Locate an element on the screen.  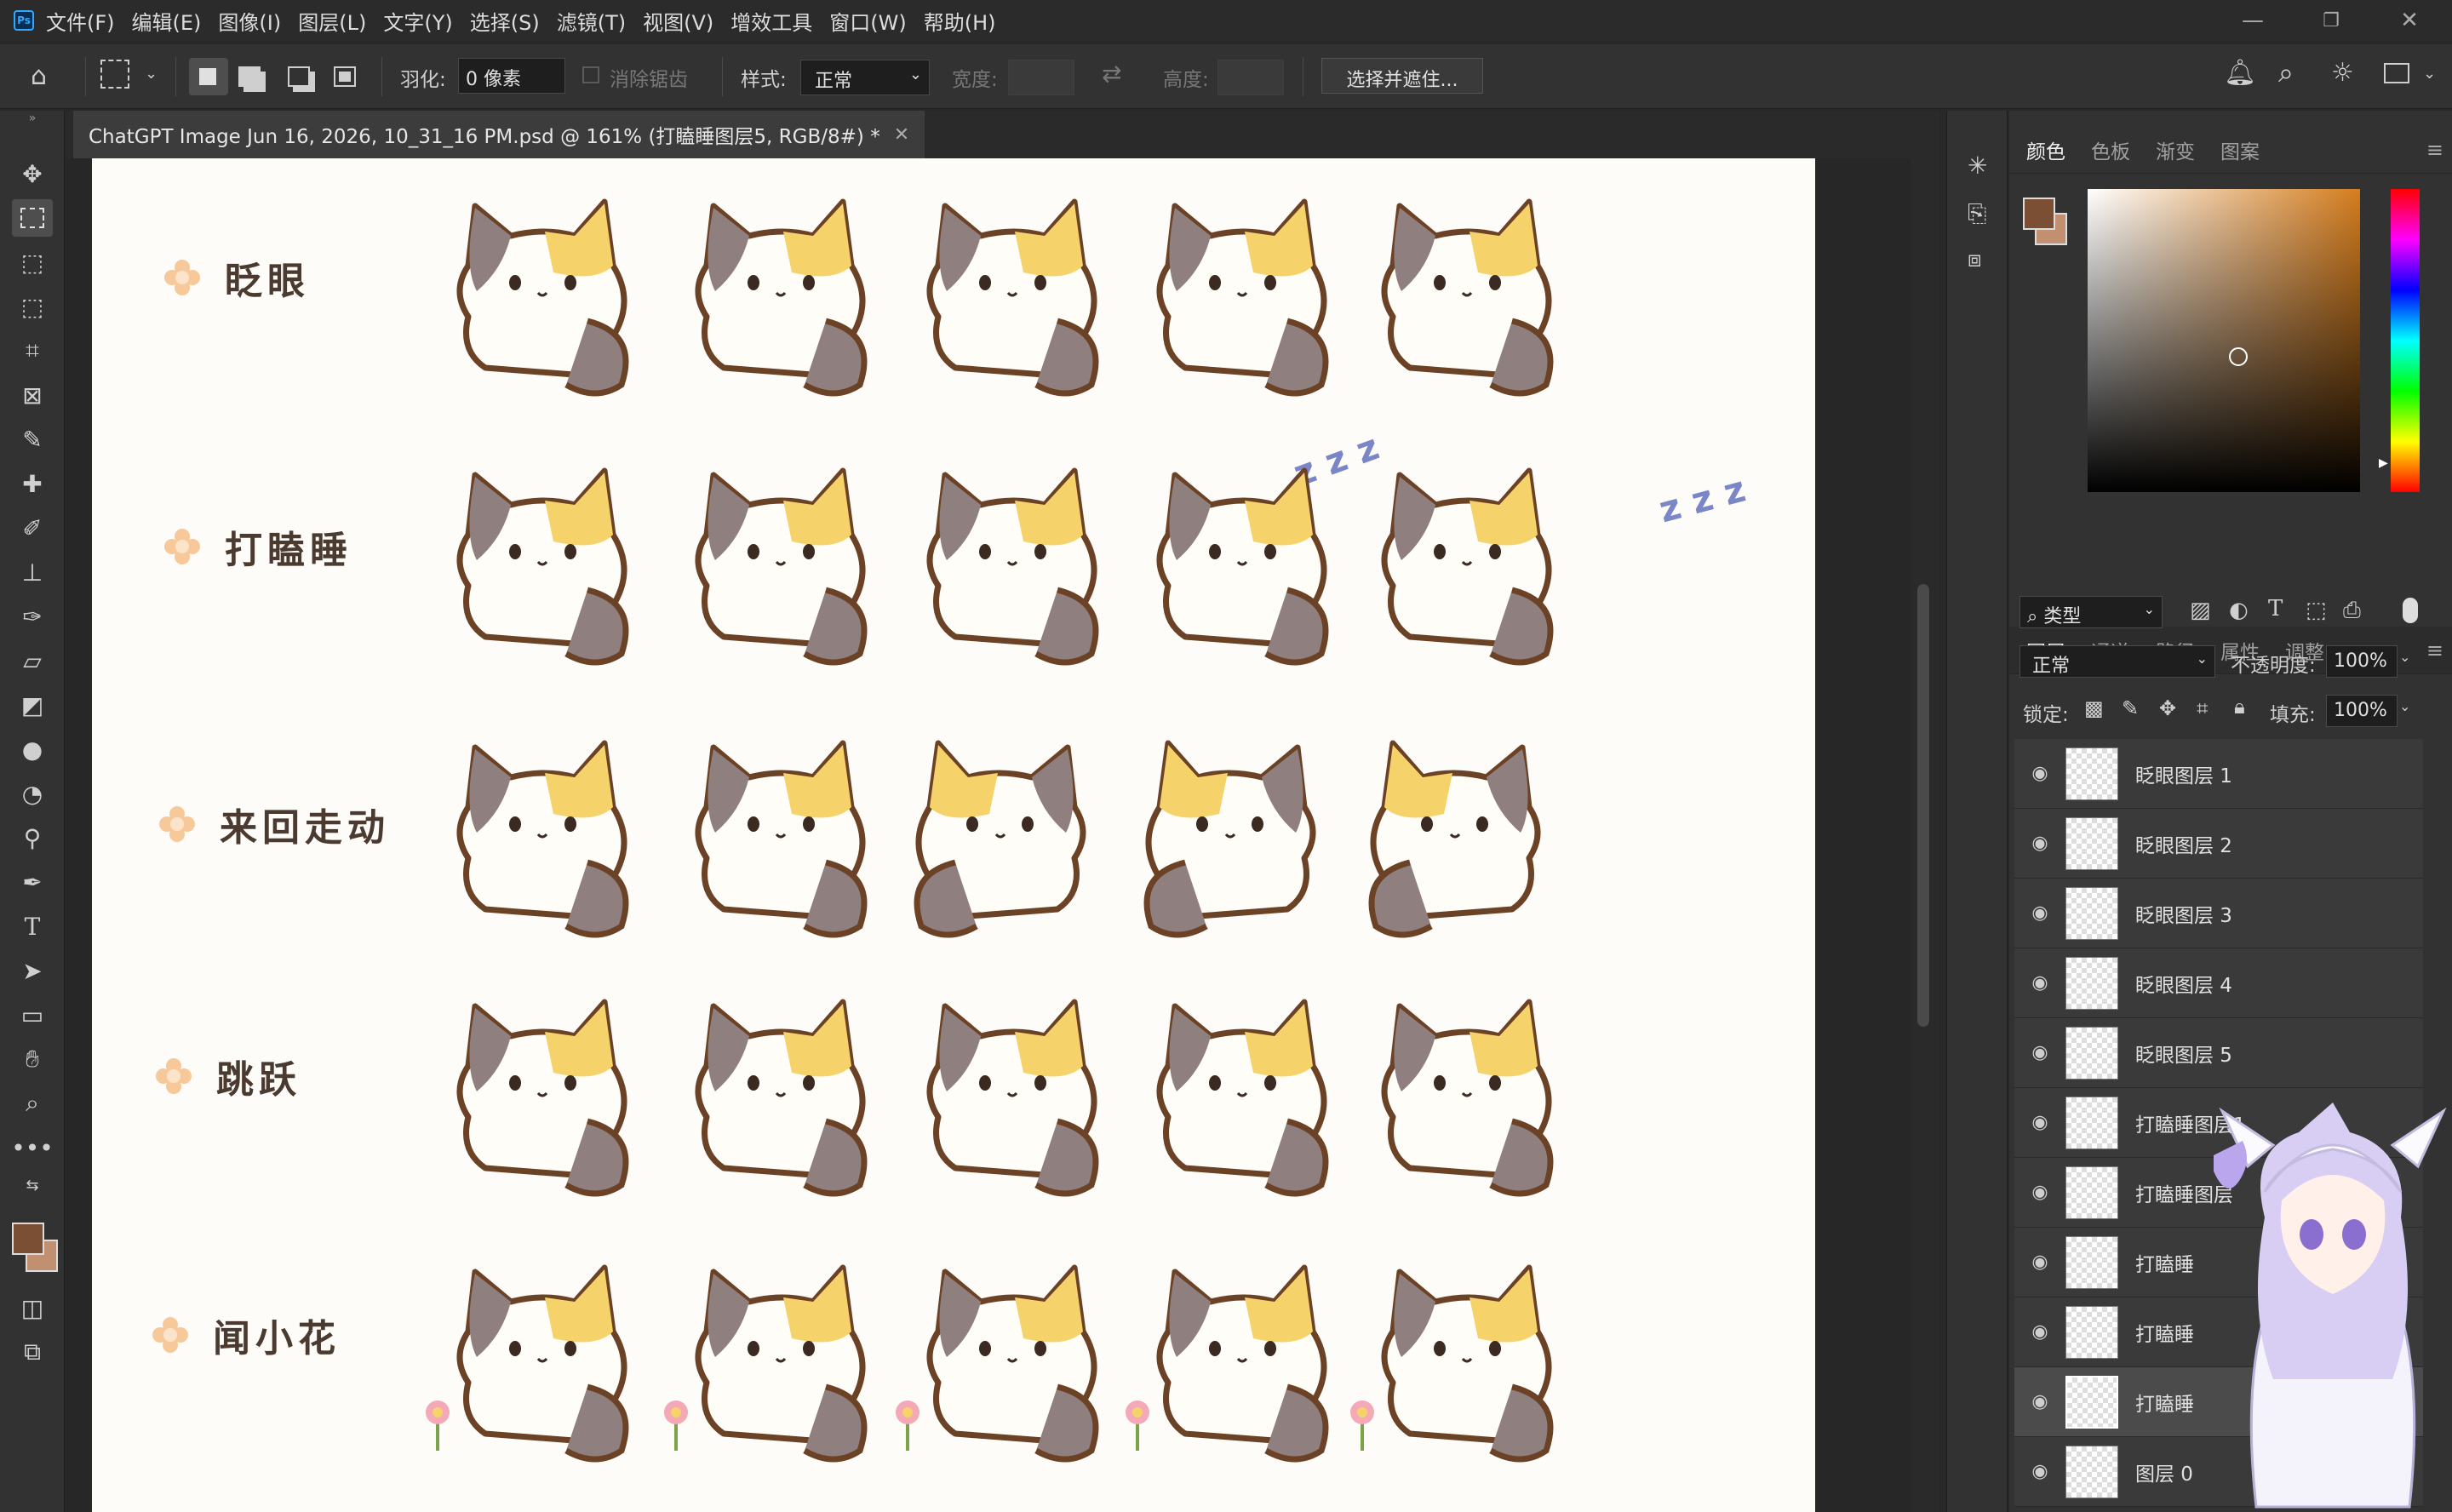
move-tool-icon: ✥ is located at coordinates (32, 173).